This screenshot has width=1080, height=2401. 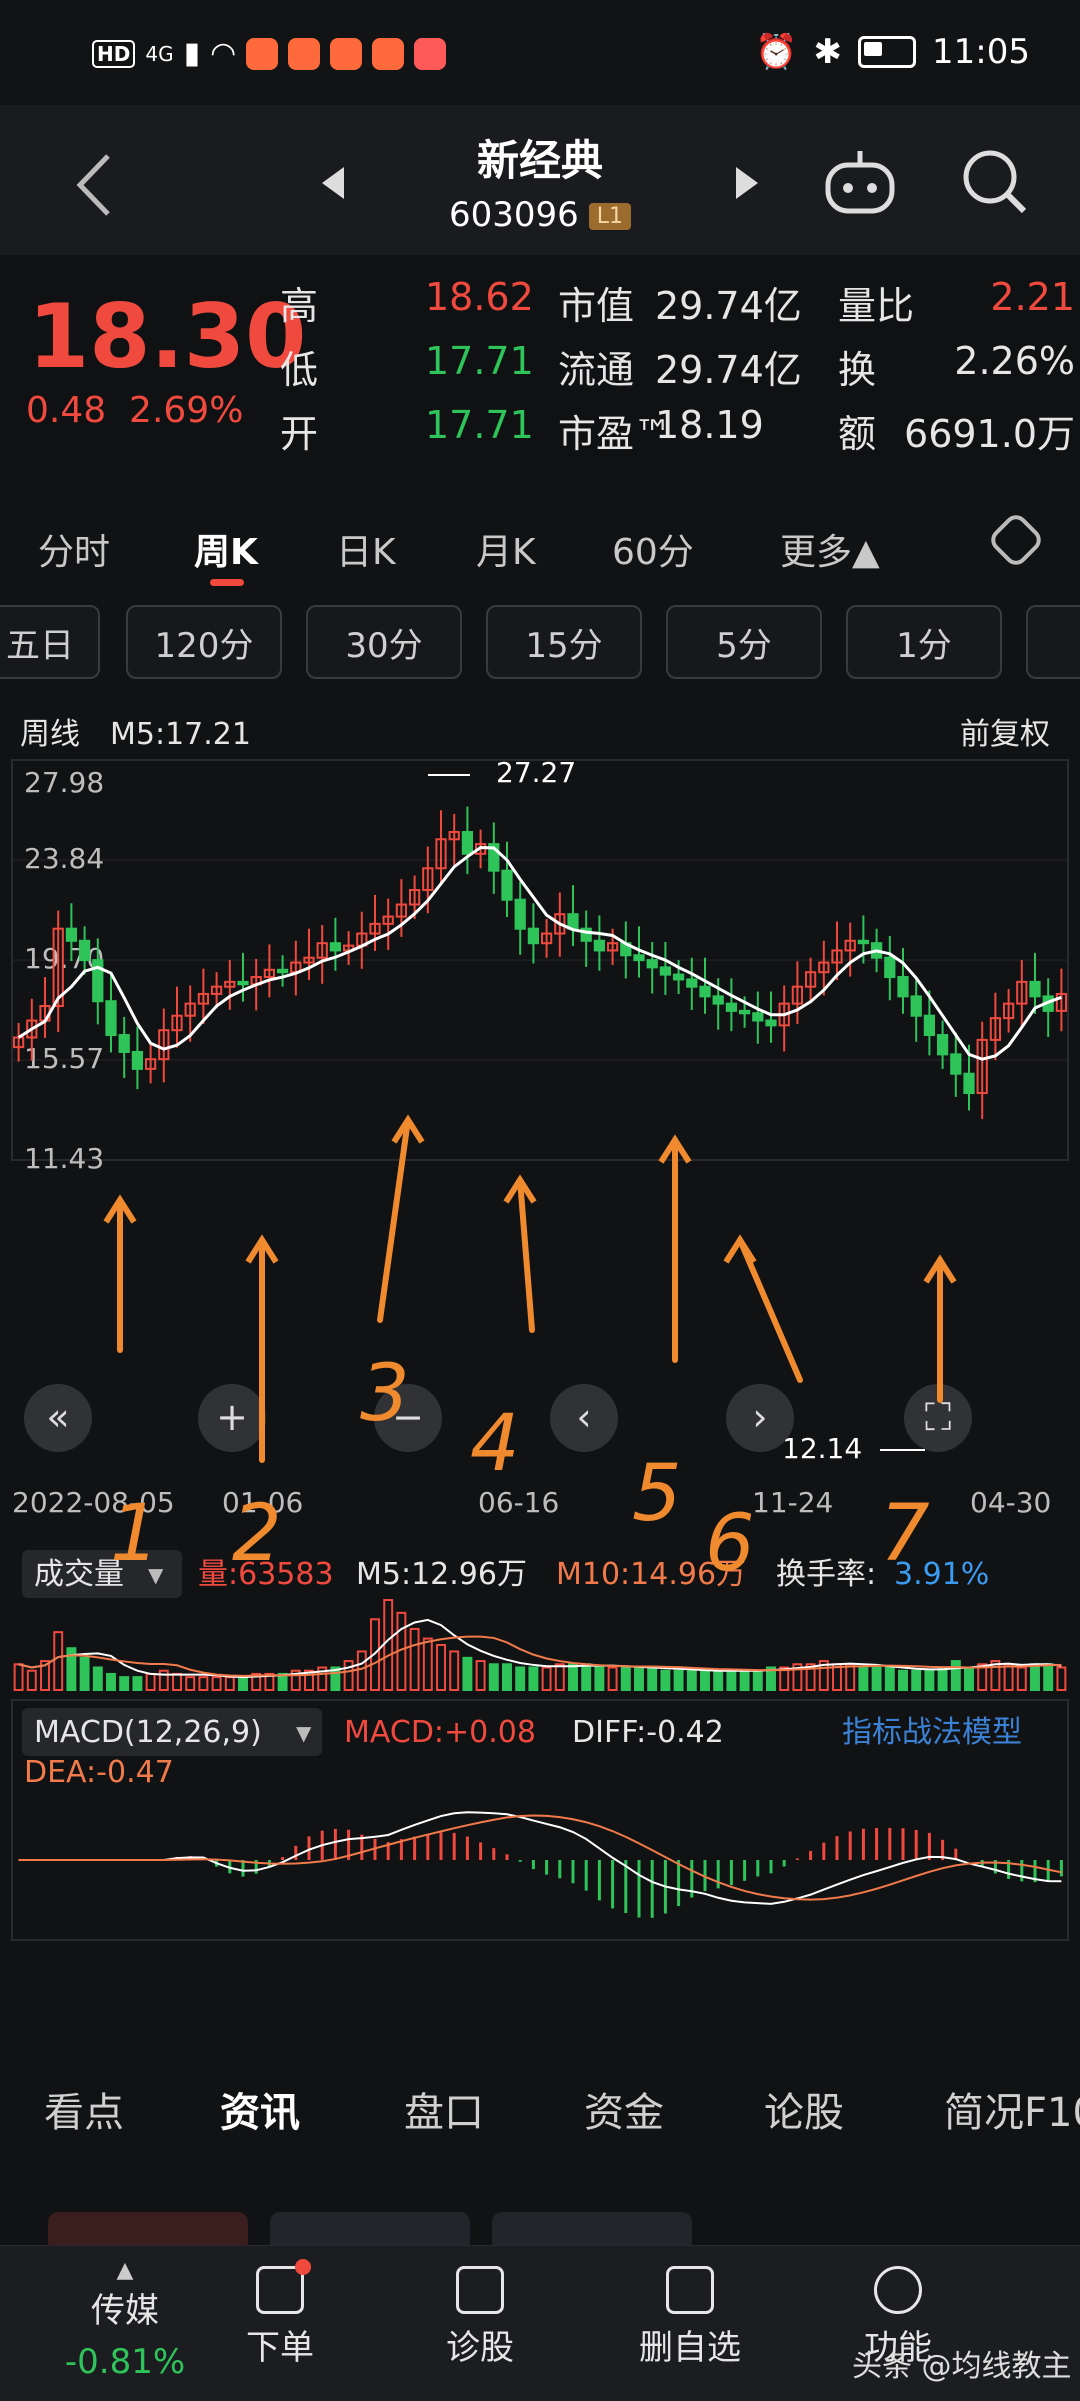 What do you see at coordinates (518, 1502) in the screenshot?
I see `date-tick: 06-16` at bounding box center [518, 1502].